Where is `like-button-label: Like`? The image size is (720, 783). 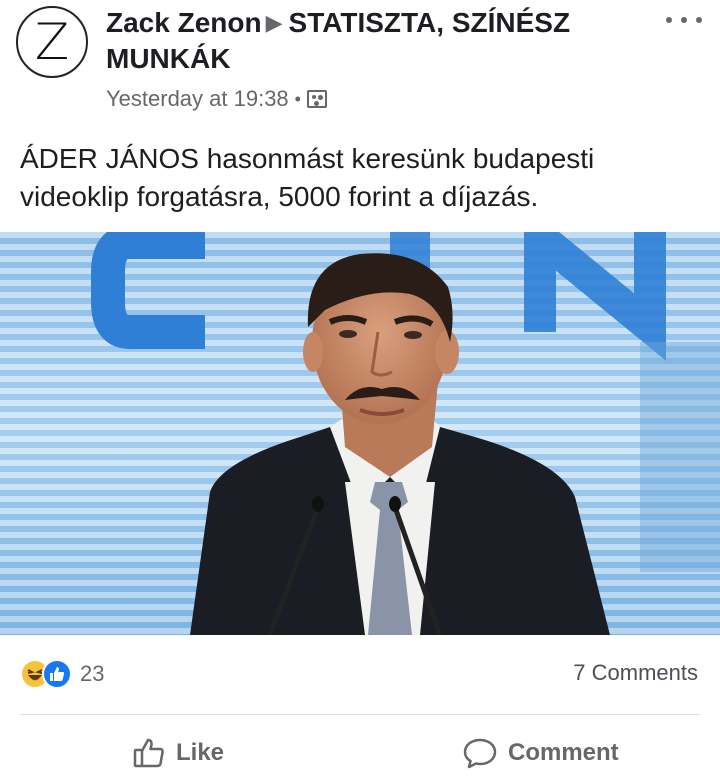 like-button-label: Like is located at coordinates (200, 752).